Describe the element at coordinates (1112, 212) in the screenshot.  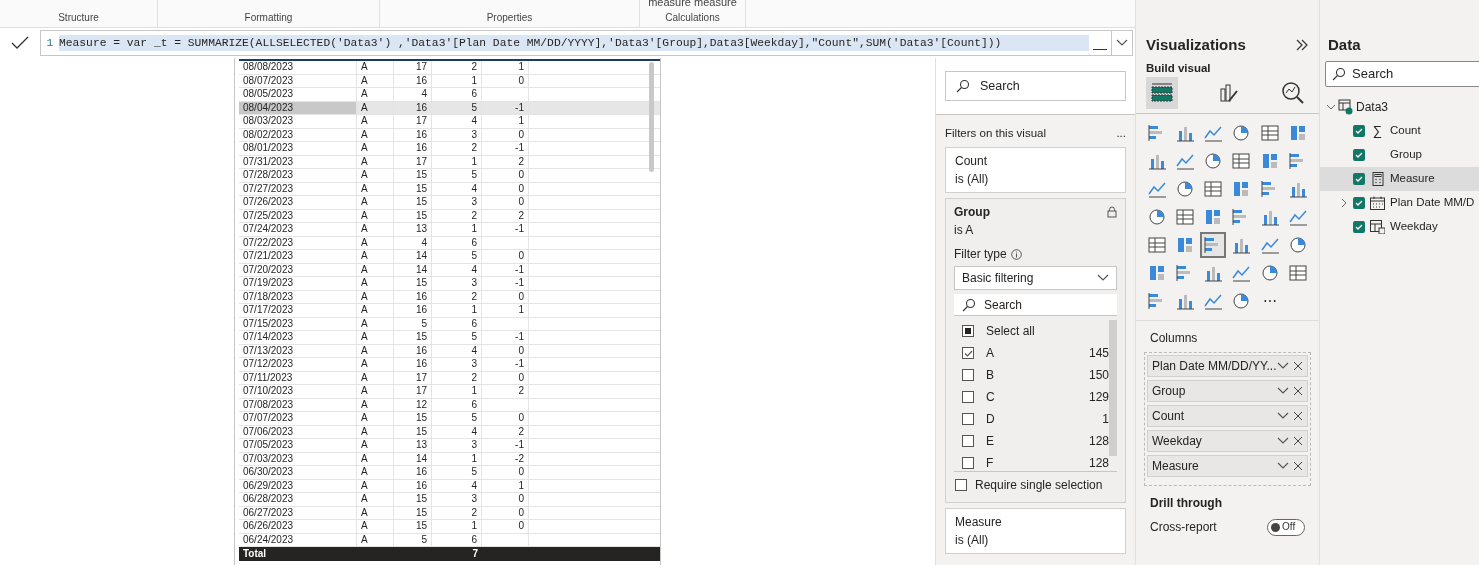
I see `lock-icon` at that location.